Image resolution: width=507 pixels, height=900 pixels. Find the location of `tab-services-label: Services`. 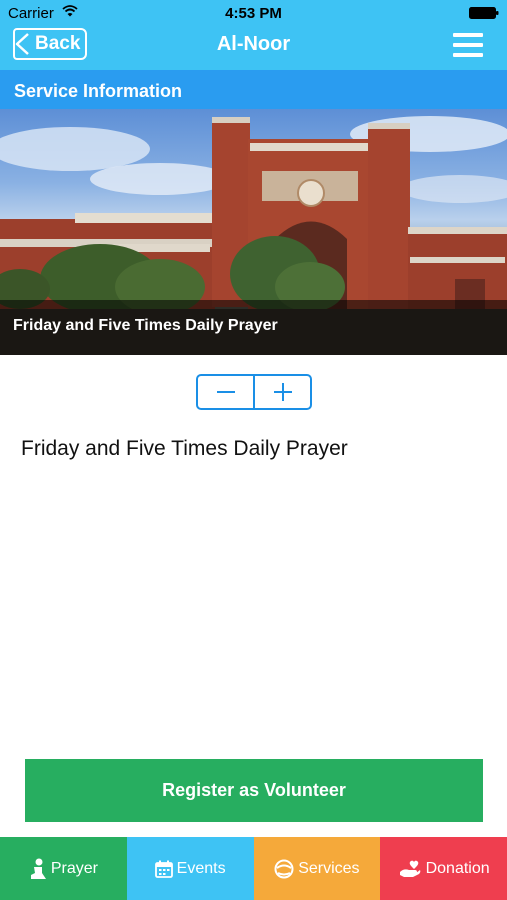

tab-services-label: Services is located at coordinates (329, 868).